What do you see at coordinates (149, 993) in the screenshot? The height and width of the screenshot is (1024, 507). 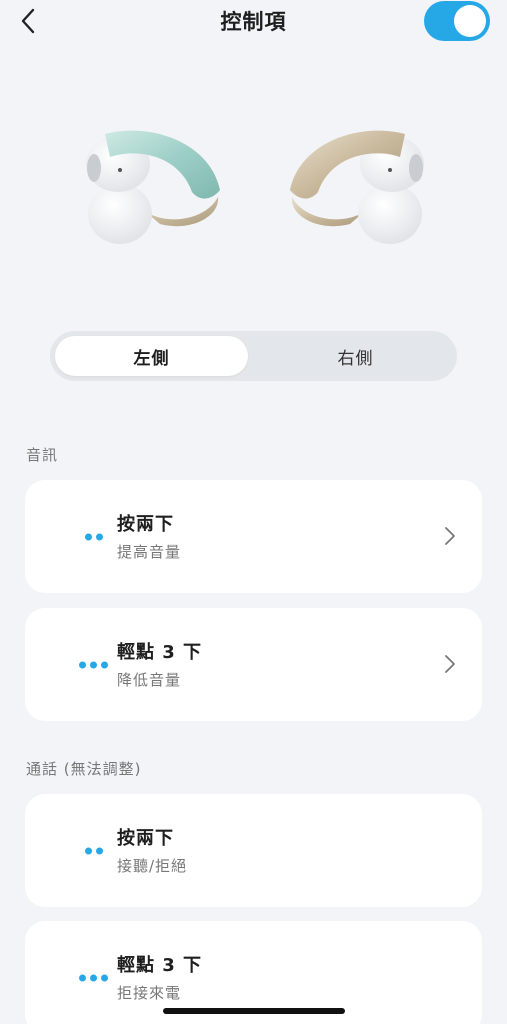 I see `gesture-action: 拒接來電` at bounding box center [149, 993].